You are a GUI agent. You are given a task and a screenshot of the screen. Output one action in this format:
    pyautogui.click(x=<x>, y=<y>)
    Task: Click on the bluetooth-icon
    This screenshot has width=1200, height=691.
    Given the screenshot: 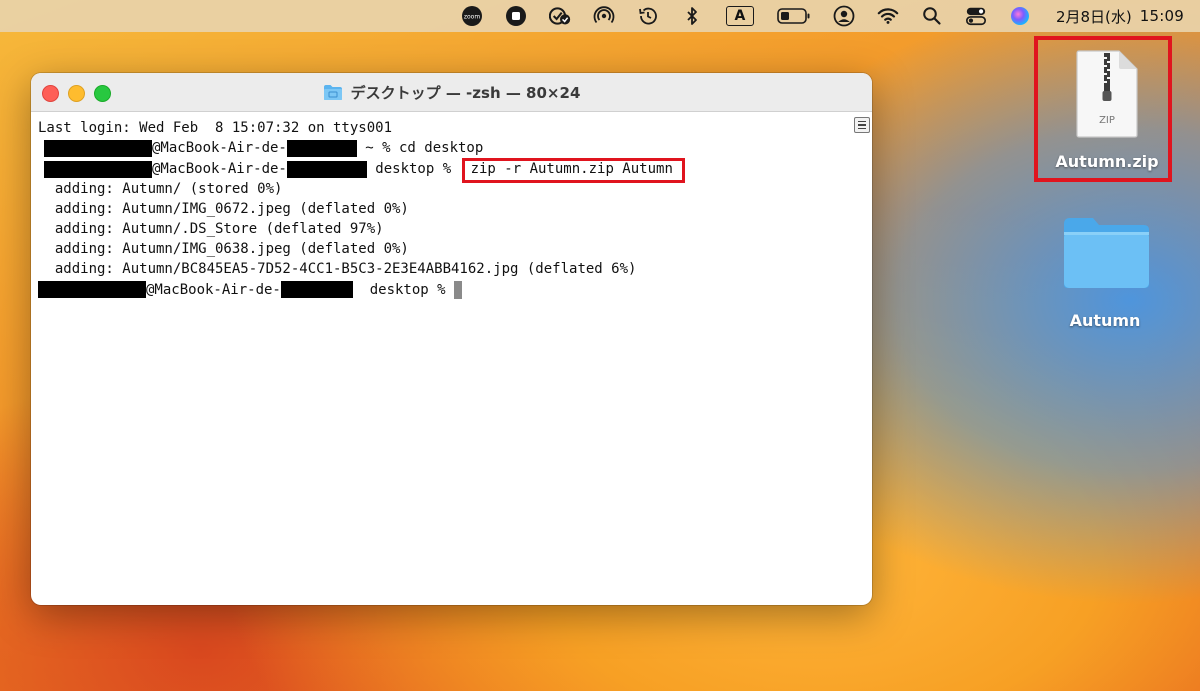 What is the action you would take?
    pyautogui.click(x=692, y=16)
    